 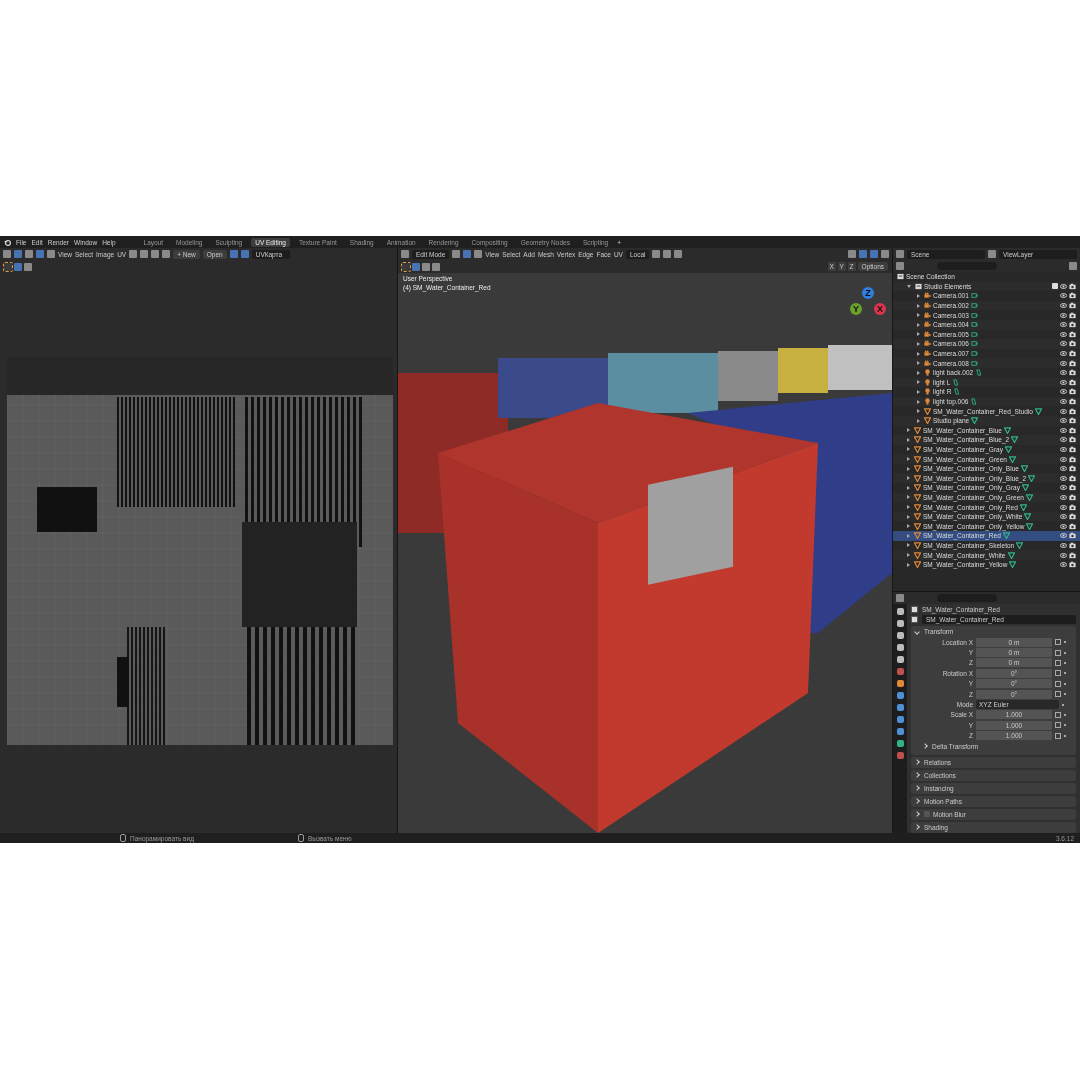 What do you see at coordinates (1055, 286) in the screenshot?
I see `exclude-checkbox` at bounding box center [1055, 286].